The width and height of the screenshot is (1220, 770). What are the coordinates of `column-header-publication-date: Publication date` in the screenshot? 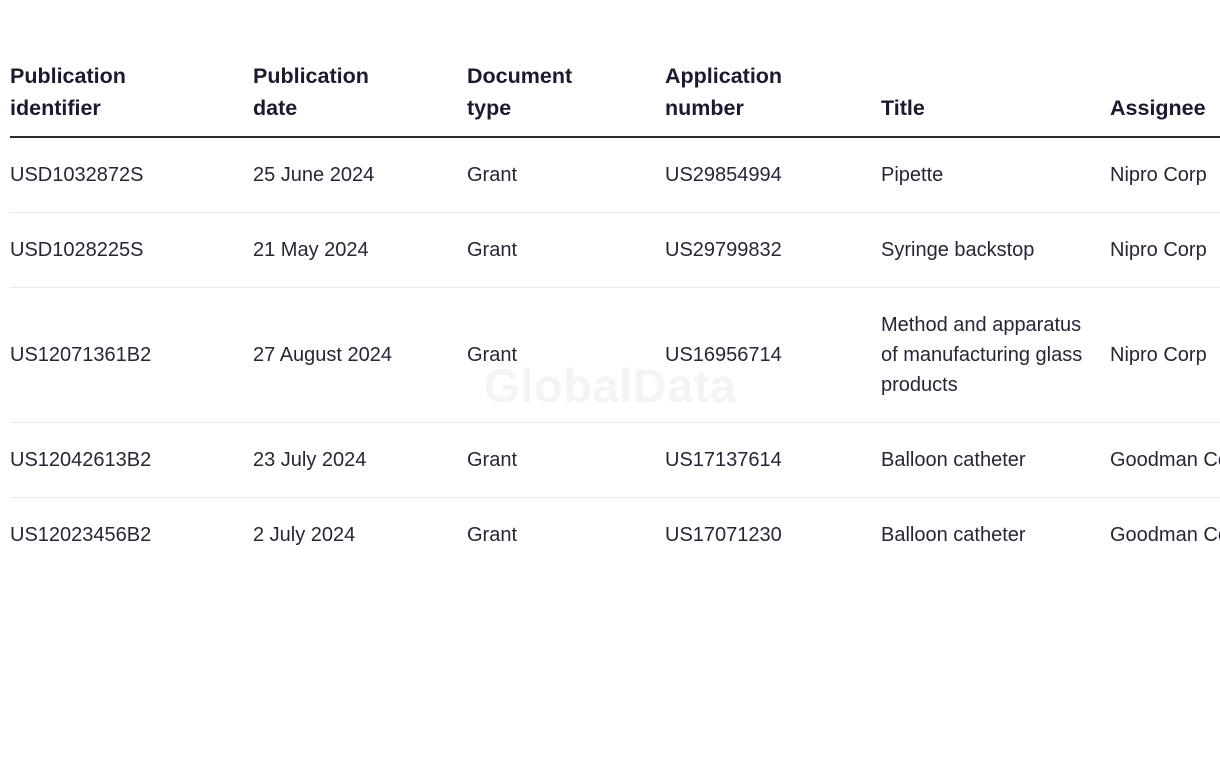 It's located at (360, 99).